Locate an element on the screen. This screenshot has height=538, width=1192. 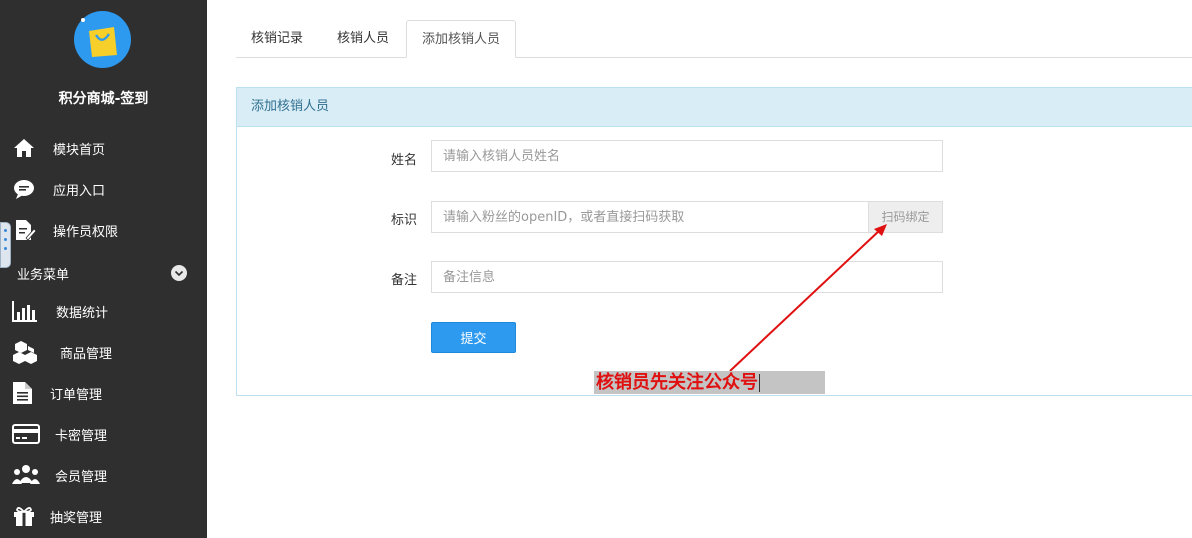
sidebar-item-lottery-management: 抽奖管理 is located at coordinates (103, 516).